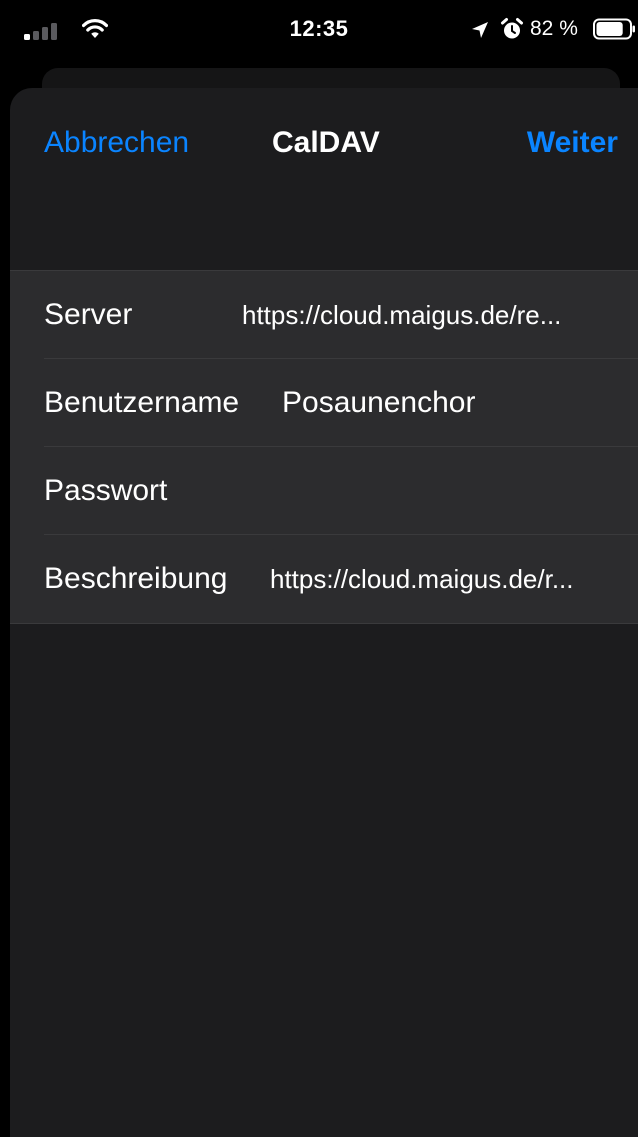  What do you see at coordinates (106, 490) in the screenshot?
I see `password-label: Passwort` at bounding box center [106, 490].